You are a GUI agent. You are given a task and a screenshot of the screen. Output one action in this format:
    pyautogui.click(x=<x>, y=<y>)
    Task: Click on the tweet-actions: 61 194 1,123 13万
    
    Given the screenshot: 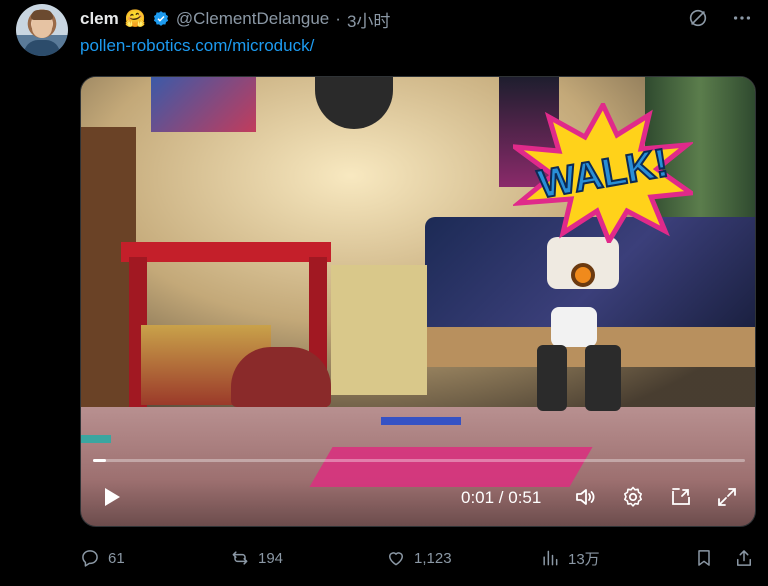 What is the action you would take?
    pyautogui.click(x=420, y=558)
    